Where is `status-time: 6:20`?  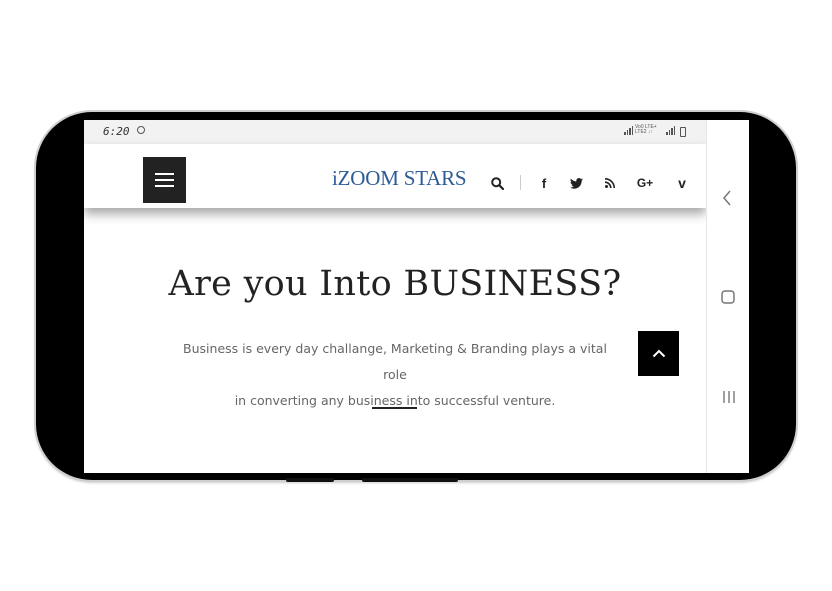 status-time: 6:20 is located at coordinates (116, 131).